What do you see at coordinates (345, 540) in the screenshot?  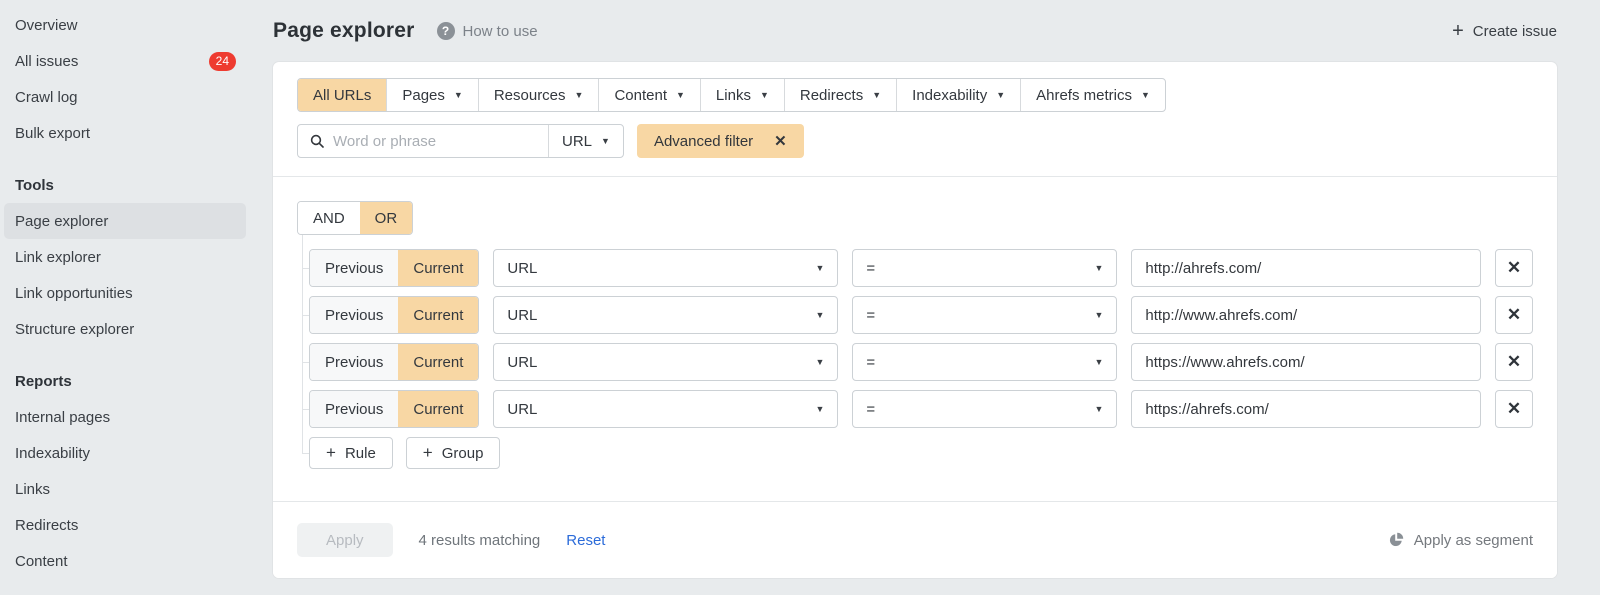 I see `apply-button: Apply` at bounding box center [345, 540].